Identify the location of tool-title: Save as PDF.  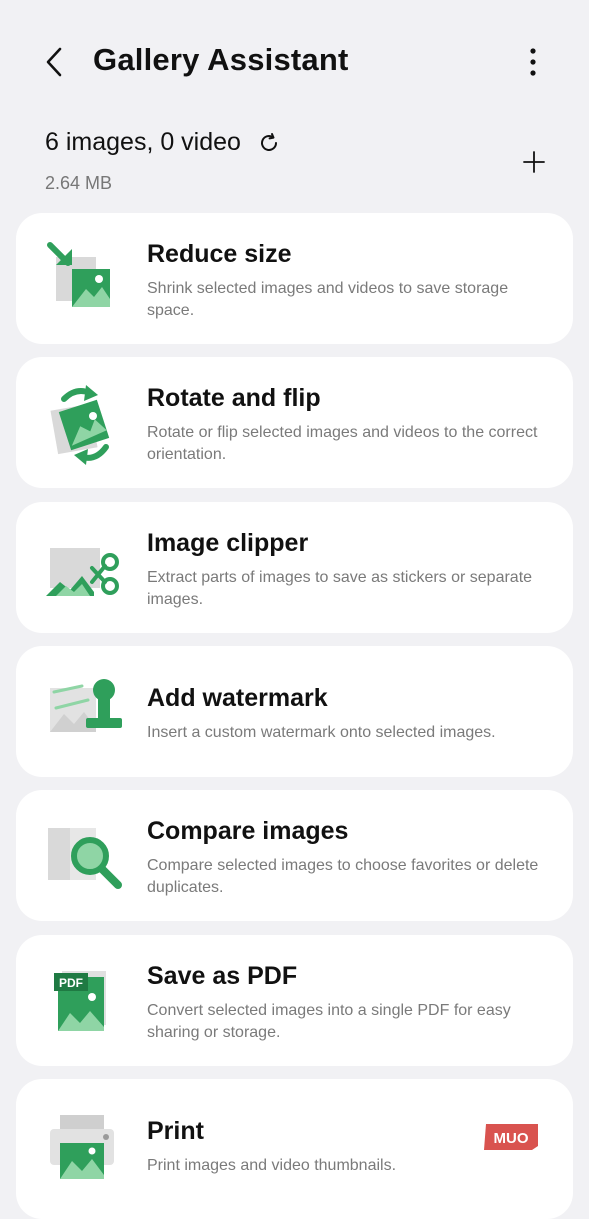
(222, 976).